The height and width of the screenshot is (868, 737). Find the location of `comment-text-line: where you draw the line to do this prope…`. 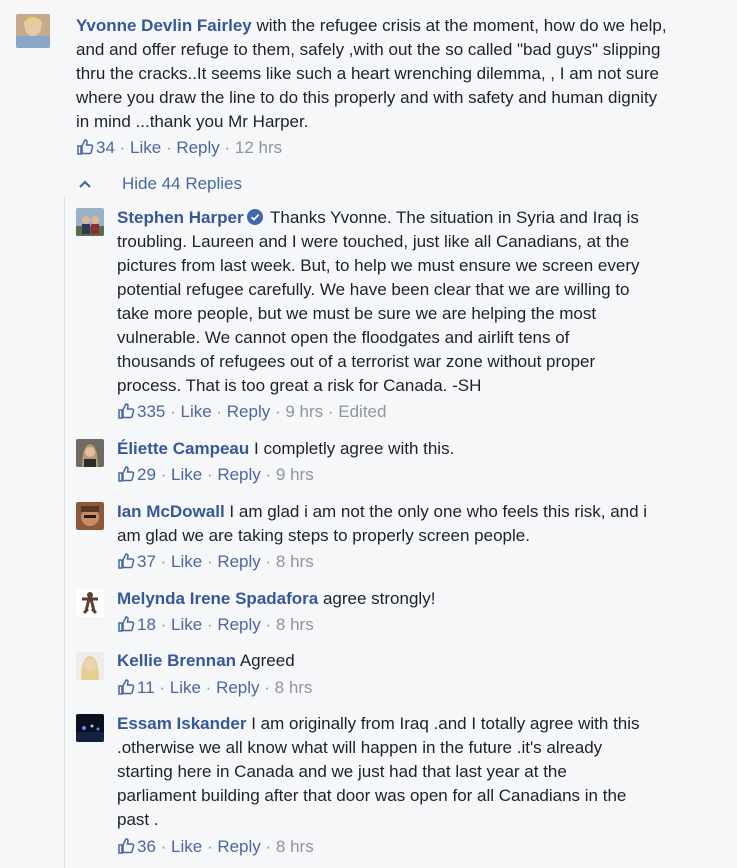

comment-text-line: where you draw the line to do this prope… is located at coordinates (367, 97).